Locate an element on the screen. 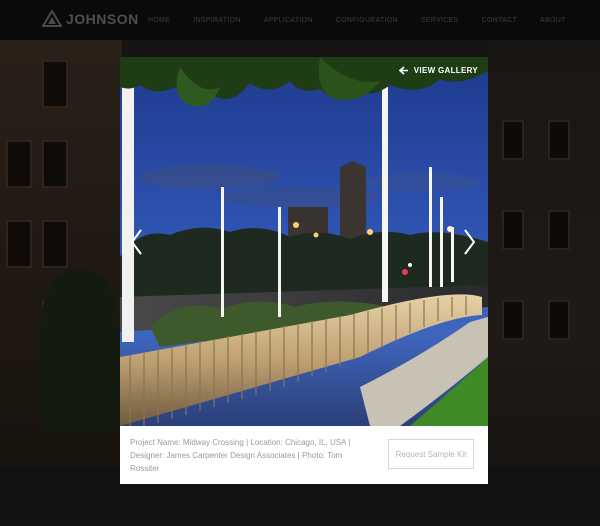 This screenshot has width=600, height=526. nav-item-configuration: CONFIGURATION is located at coordinates (367, 20).